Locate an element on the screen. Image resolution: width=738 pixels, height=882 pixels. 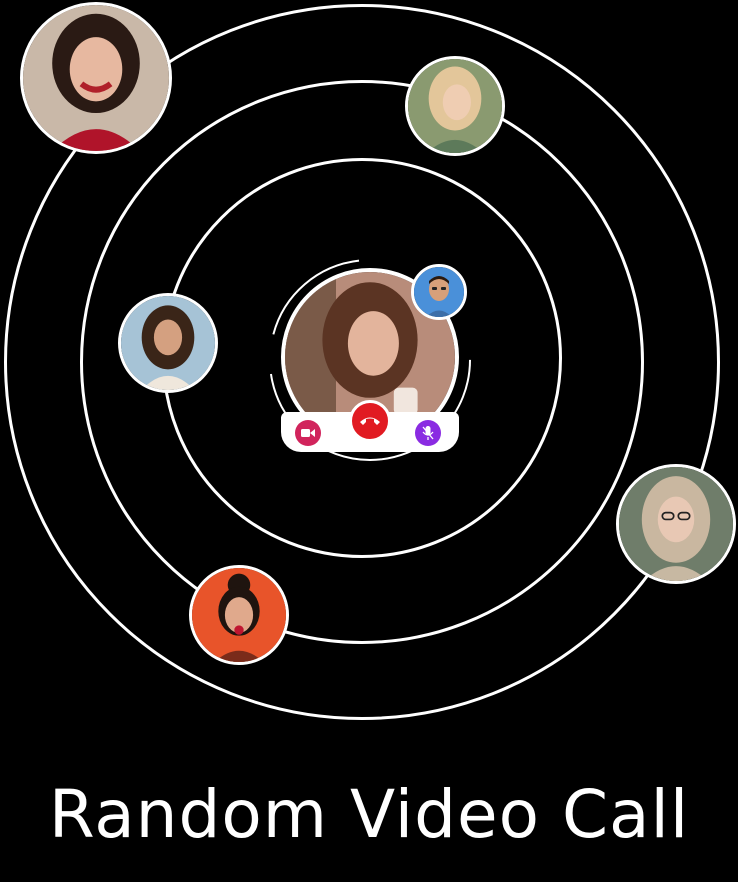
phone-hangup-icon is located at coordinates (370, 421).